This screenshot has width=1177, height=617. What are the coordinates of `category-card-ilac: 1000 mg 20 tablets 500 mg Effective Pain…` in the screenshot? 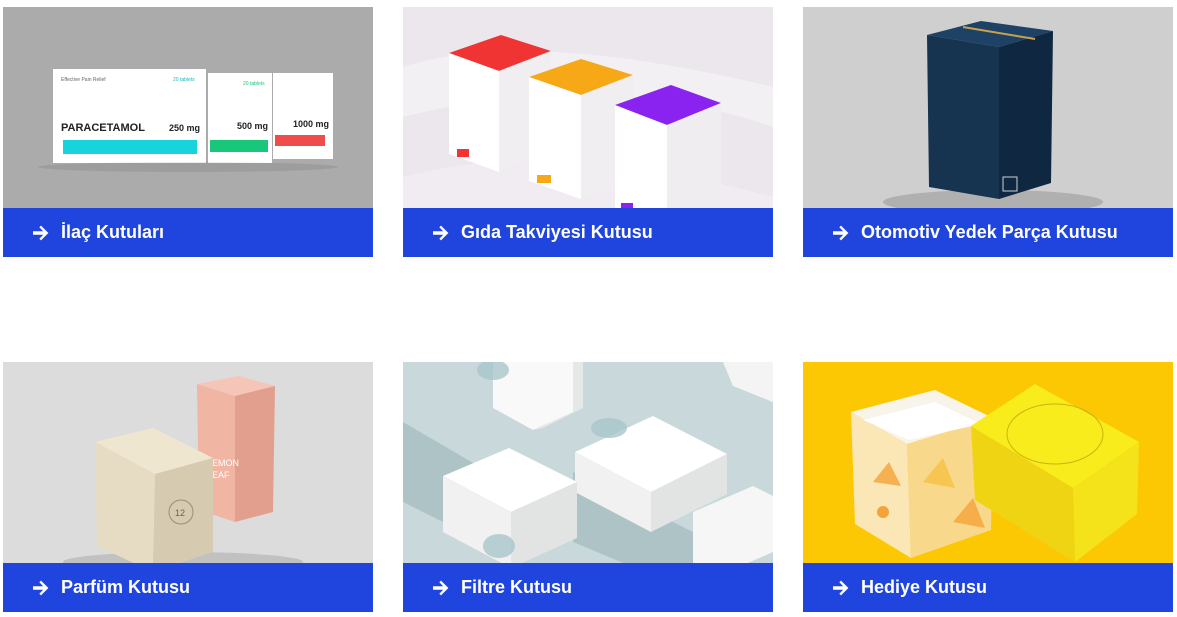 It's located at (188, 132).